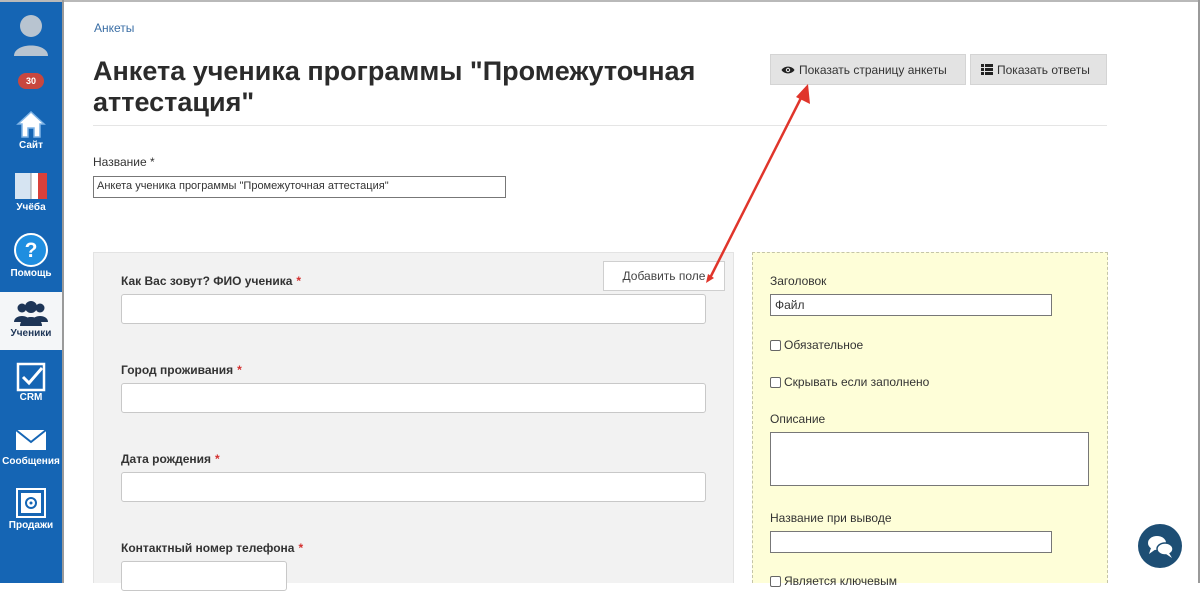 This screenshot has height=591, width=1200. Describe the element at coordinates (114, 28) in the screenshot. I see `breadcrumb-forms: Анкеты` at that location.